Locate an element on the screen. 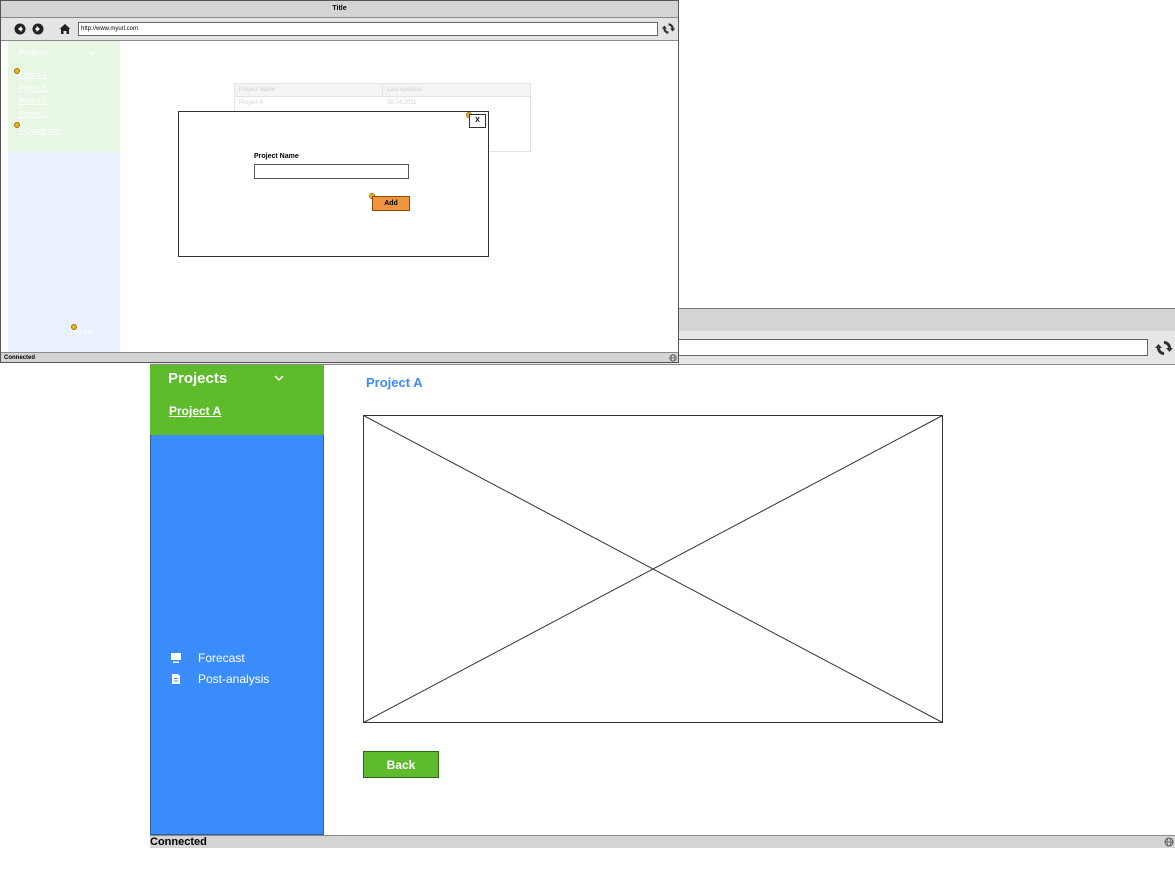  sidebar-item-project-a: Project A is located at coordinates (33, 75).